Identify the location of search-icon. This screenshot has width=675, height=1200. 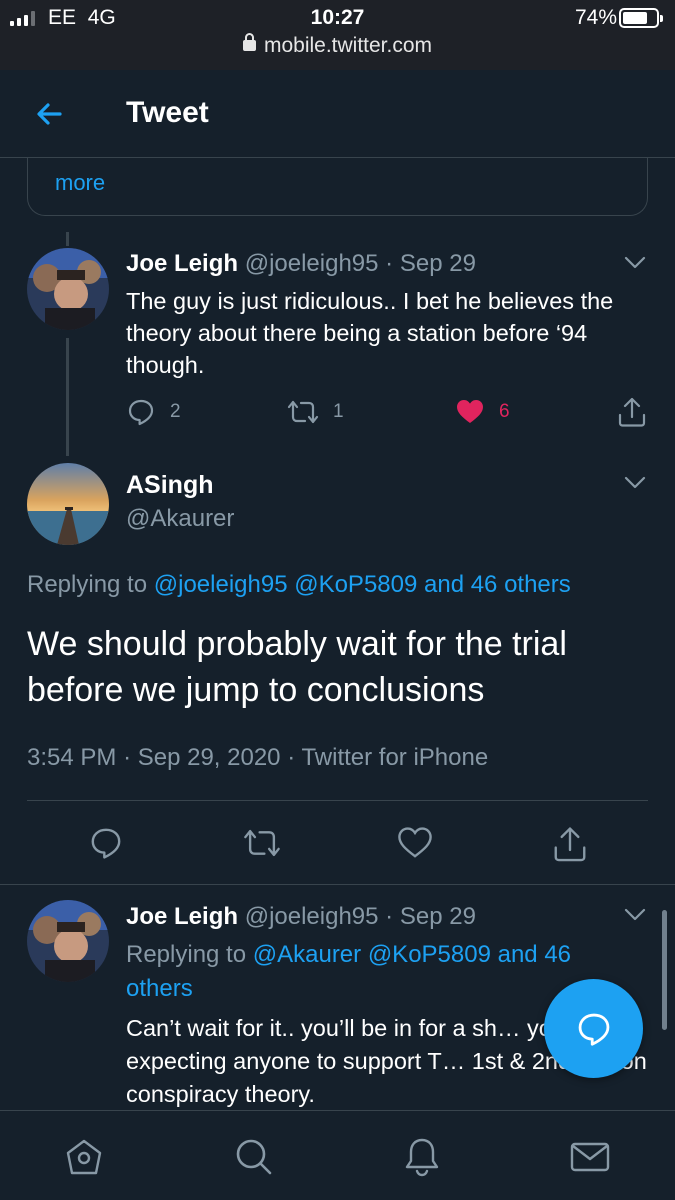
(254, 1157).